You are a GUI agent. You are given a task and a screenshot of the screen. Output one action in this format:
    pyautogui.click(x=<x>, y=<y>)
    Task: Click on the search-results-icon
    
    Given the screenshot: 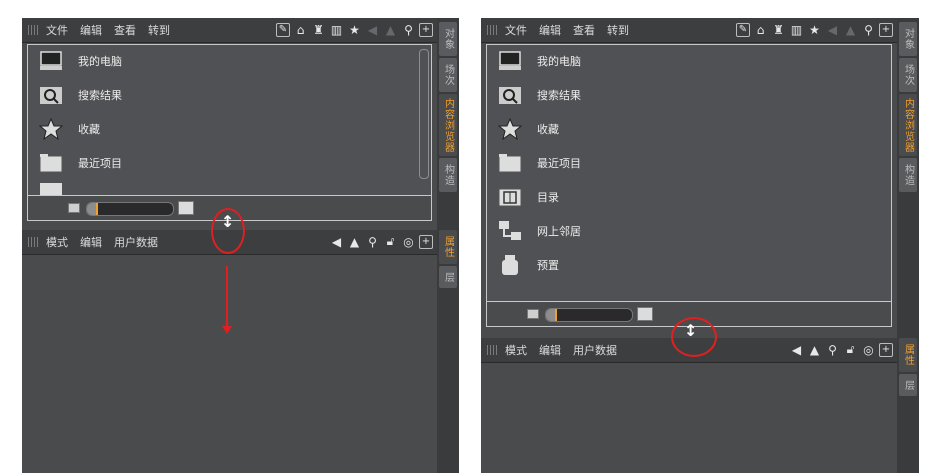 What is the action you would take?
    pyautogui.click(x=51, y=95)
    